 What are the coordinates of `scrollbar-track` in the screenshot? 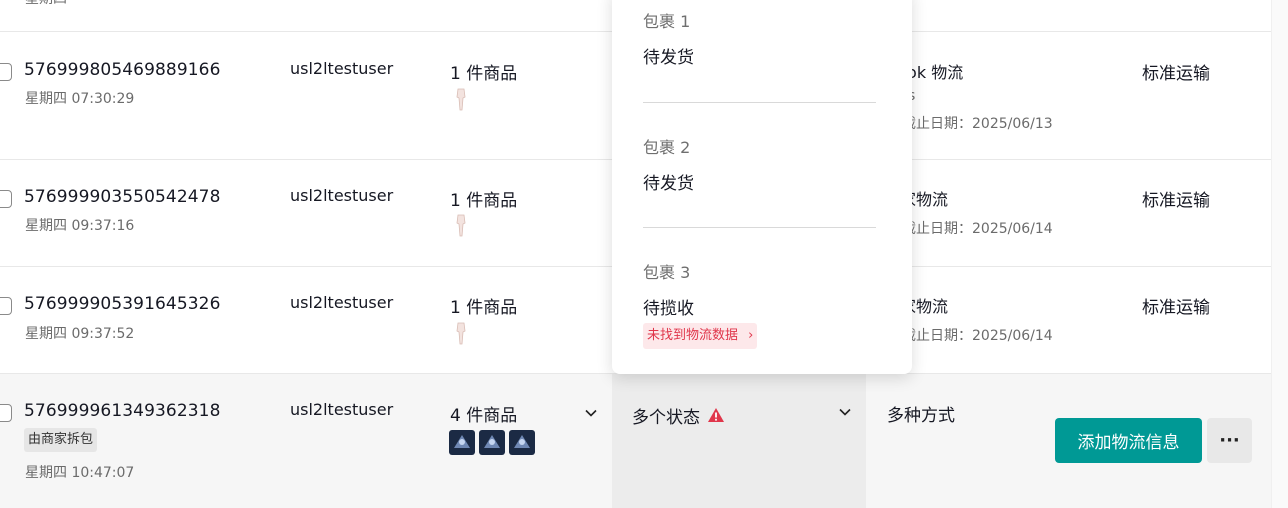 It's located at (1279, 254).